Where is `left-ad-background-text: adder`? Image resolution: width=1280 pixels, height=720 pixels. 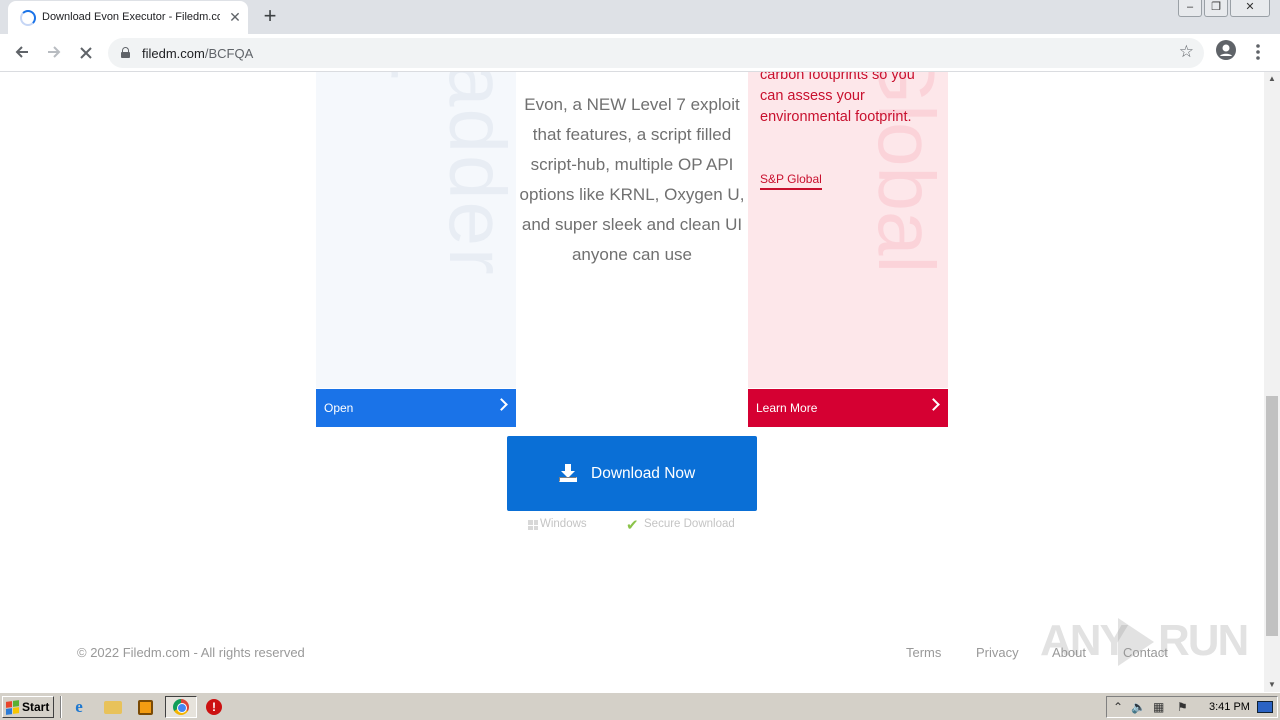
left-ad-background-text: adder is located at coordinates (474, 174).